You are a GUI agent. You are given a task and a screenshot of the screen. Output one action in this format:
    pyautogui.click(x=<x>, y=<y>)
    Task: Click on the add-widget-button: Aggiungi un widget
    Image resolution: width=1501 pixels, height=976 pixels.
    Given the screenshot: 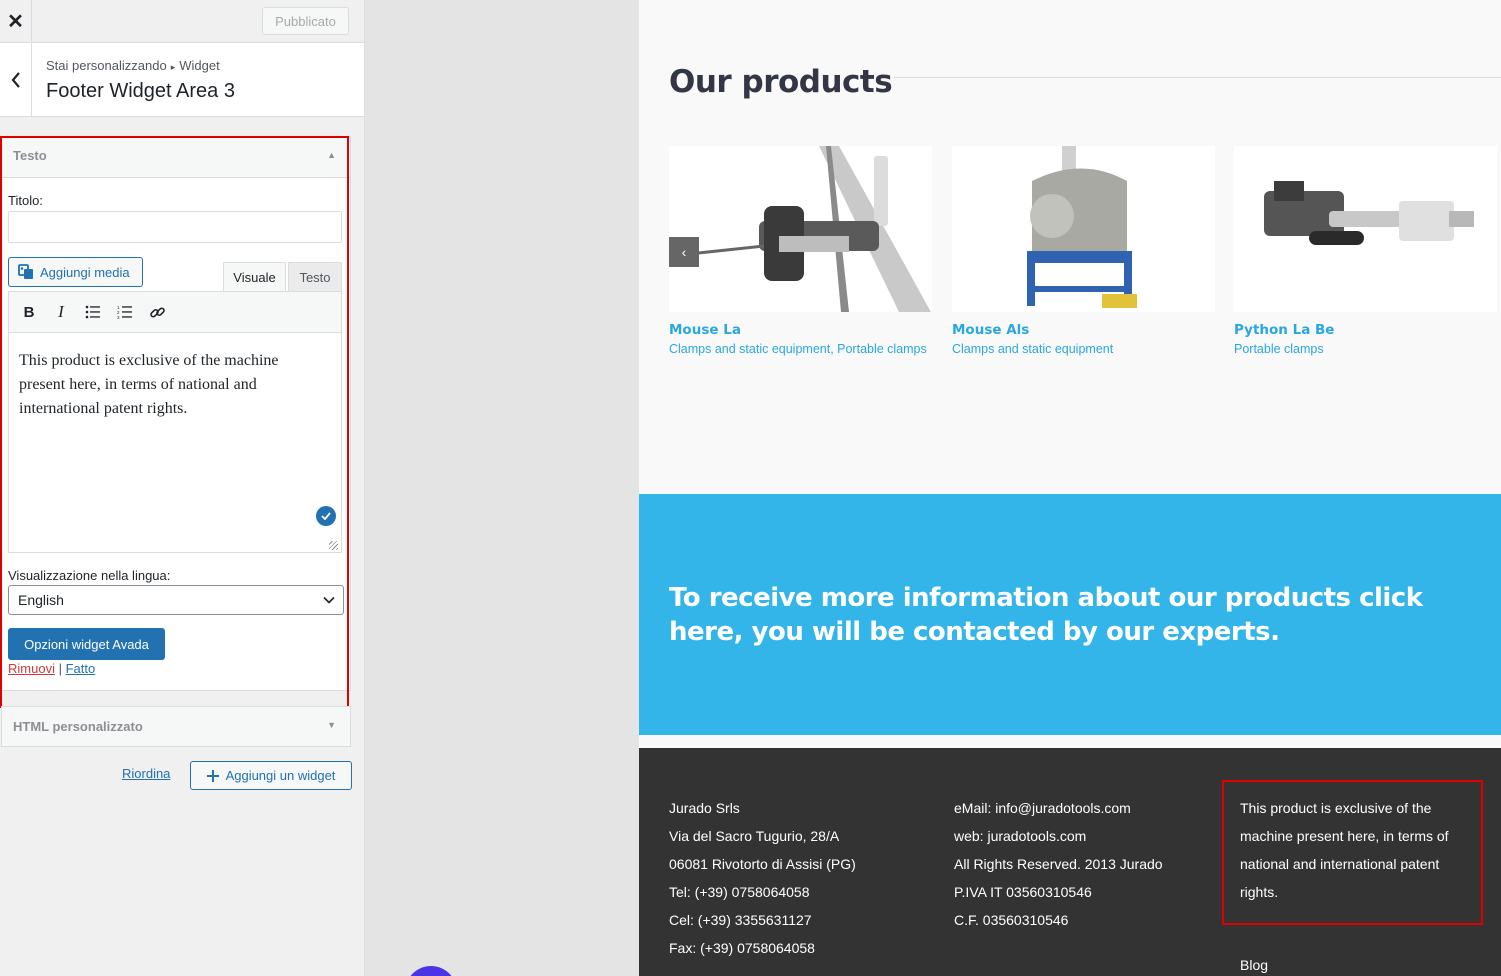 What is the action you would take?
    pyautogui.click(x=271, y=775)
    